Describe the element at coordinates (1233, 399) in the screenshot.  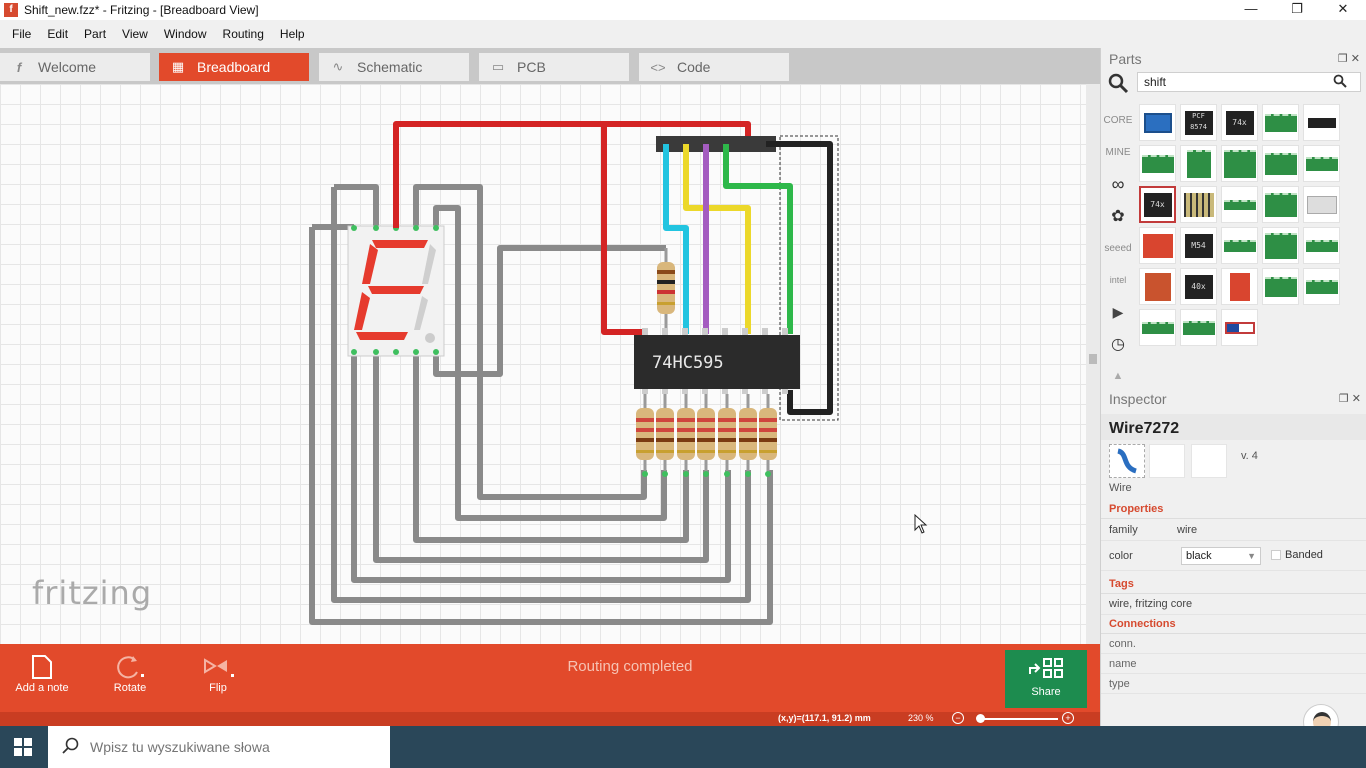
I see `inspector-header: Inspector ❐ ✕` at that location.